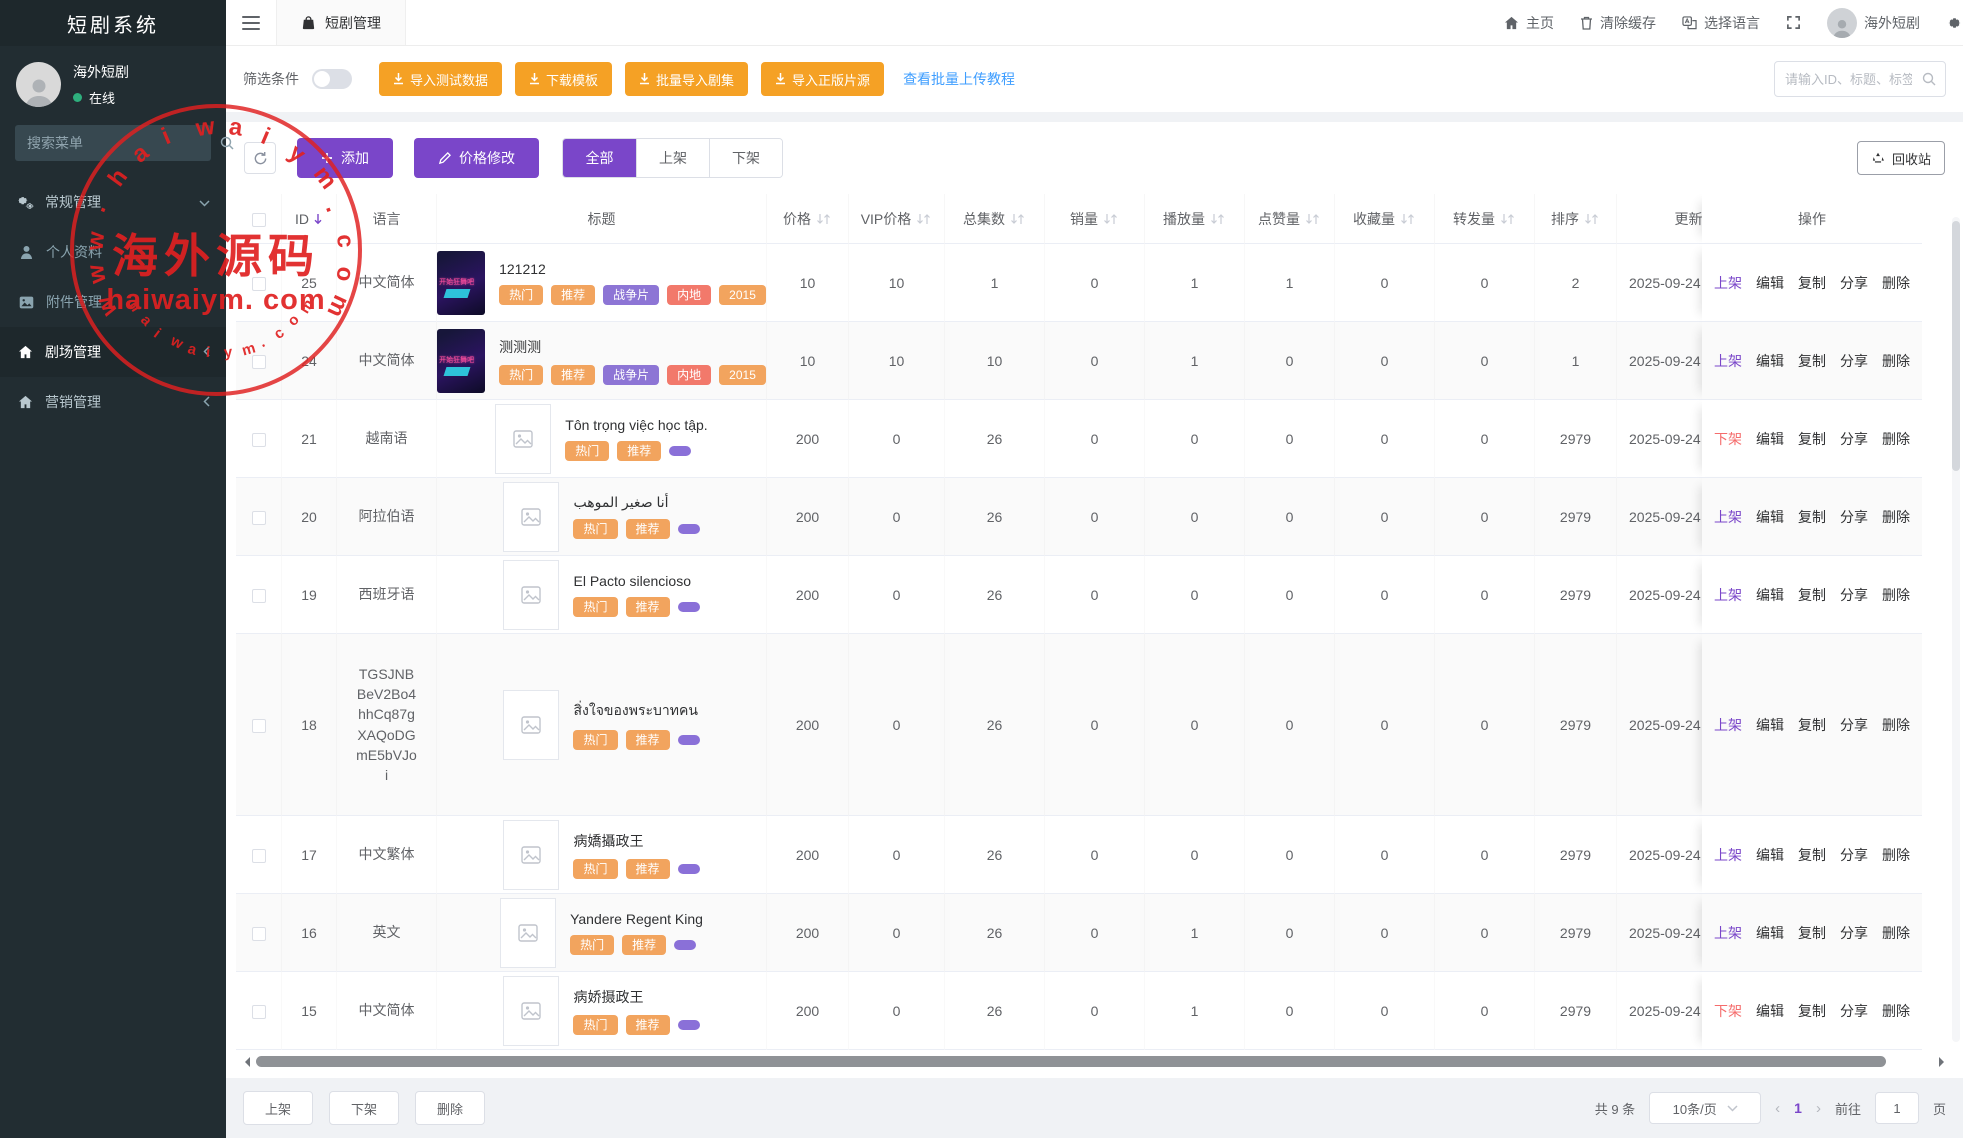  What do you see at coordinates (599, 158) in the screenshot?
I see `tab-all: 全部` at bounding box center [599, 158].